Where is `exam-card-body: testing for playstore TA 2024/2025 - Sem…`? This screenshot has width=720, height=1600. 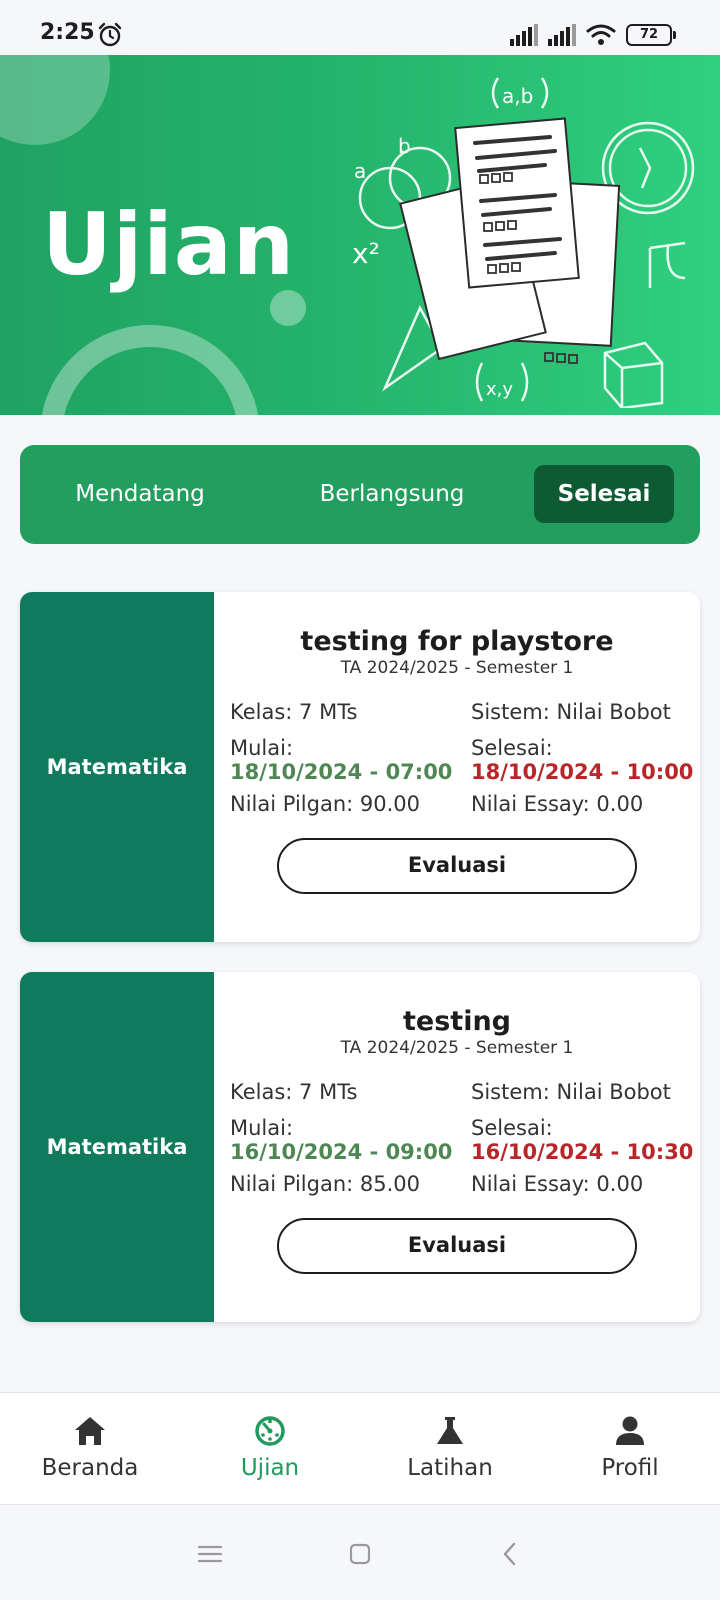 exam-card-body: testing for playstore TA 2024/2025 - Sem… is located at coordinates (457, 767).